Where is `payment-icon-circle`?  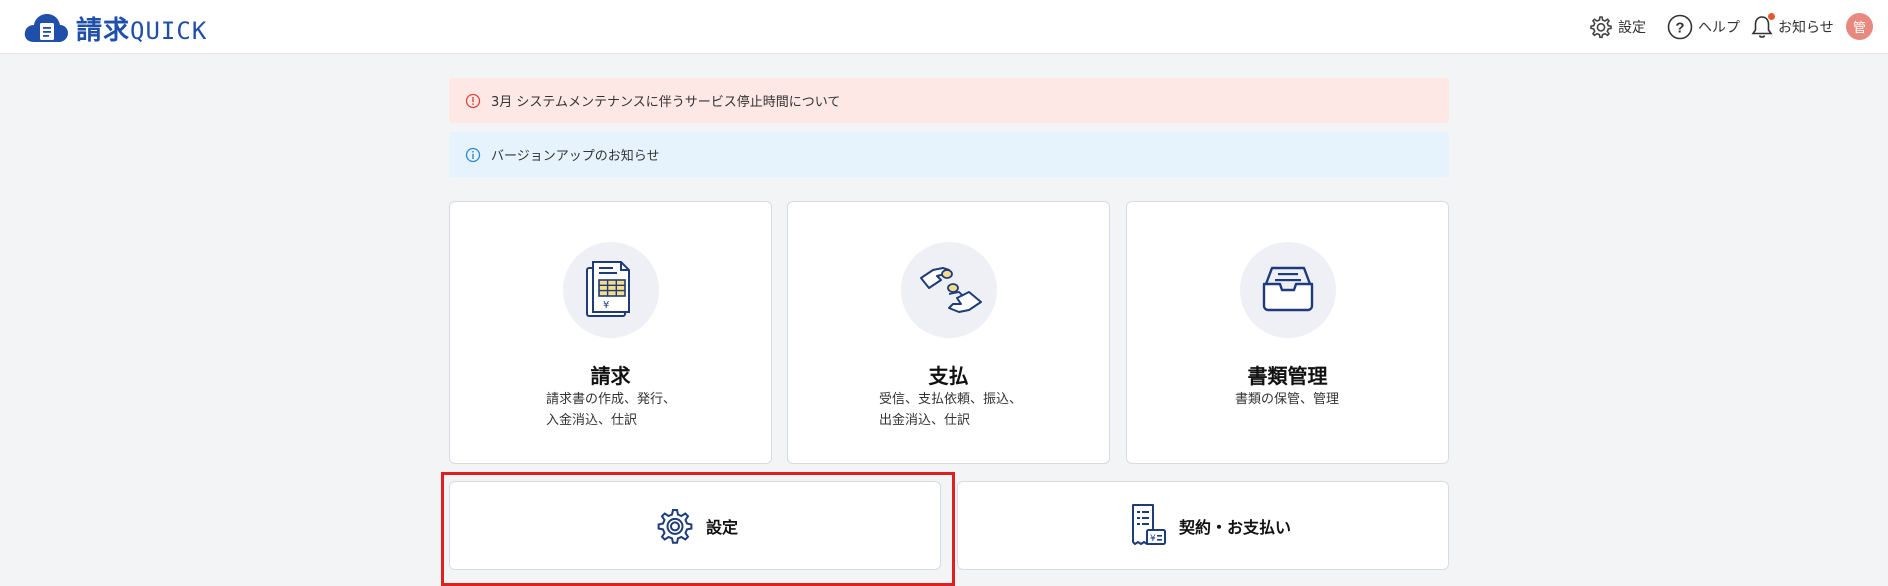
payment-icon-circle is located at coordinates (948, 290).